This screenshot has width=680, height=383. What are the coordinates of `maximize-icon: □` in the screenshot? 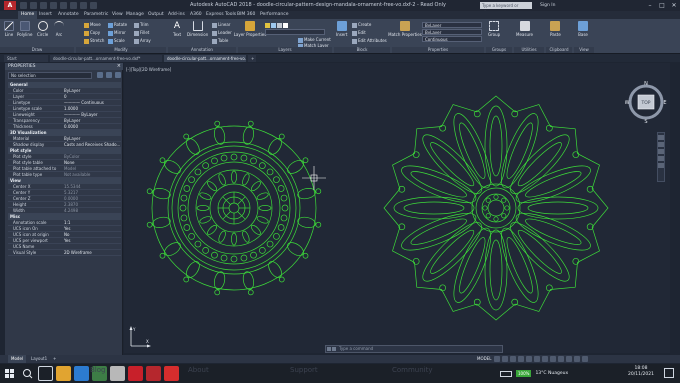 It's located at (662, 5).